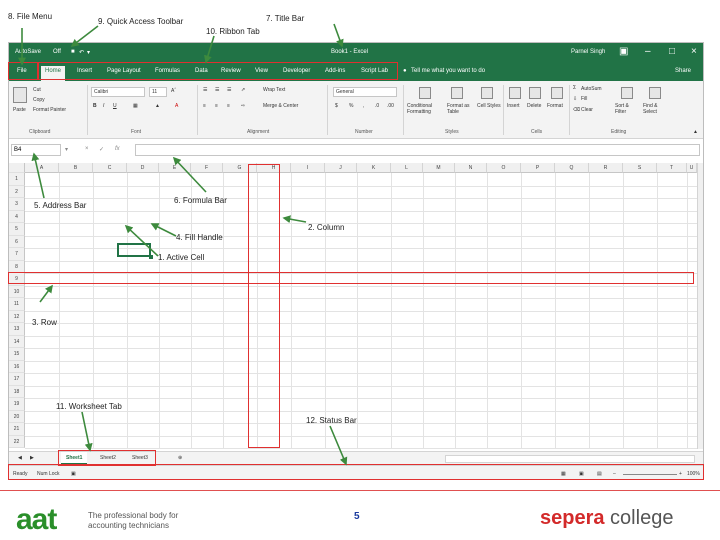 This screenshot has height=540, width=720. Describe the element at coordinates (487, 93) in the screenshot. I see `cell-styles-icon` at that location.